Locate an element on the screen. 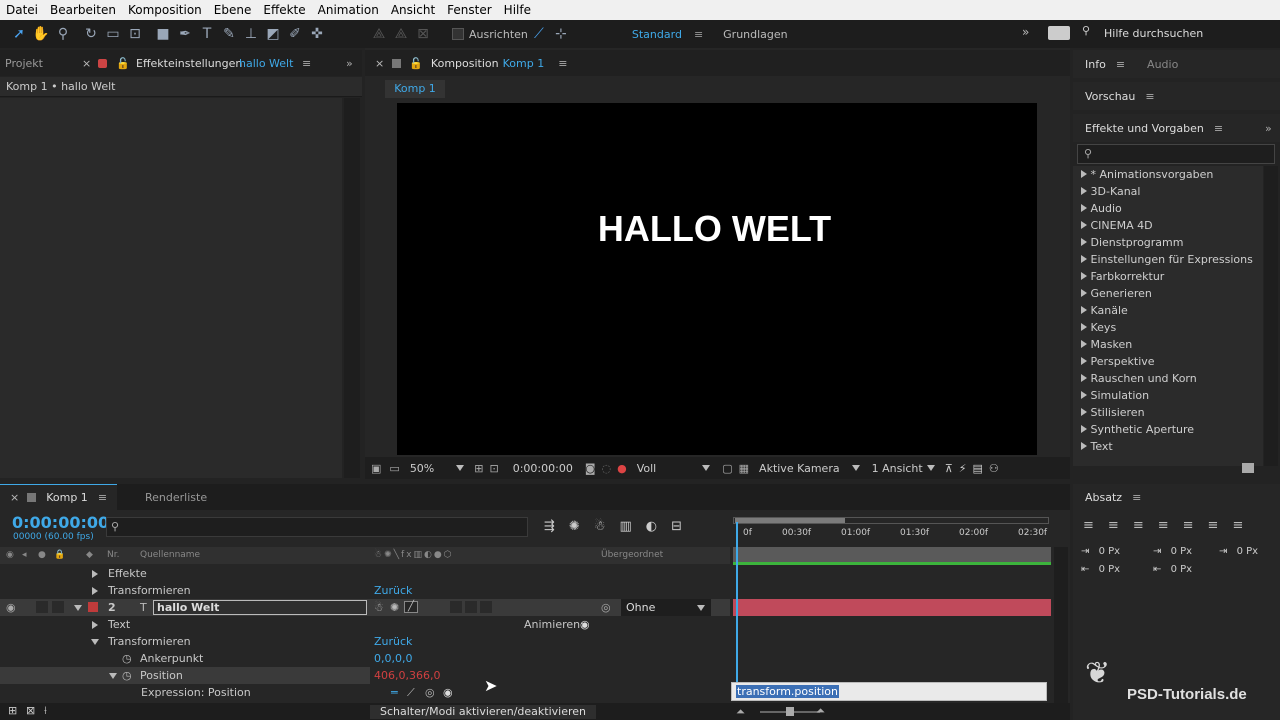 Image resolution: width=1280 pixels, height=720 pixels. align-center-icon: ≡ is located at coordinates (1113, 525).